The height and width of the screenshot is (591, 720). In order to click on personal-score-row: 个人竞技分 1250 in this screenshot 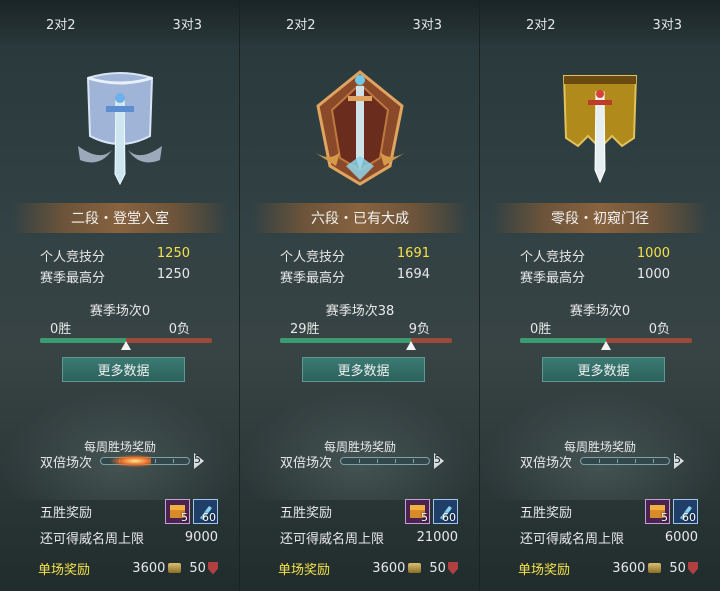, I will do `click(115, 256)`.